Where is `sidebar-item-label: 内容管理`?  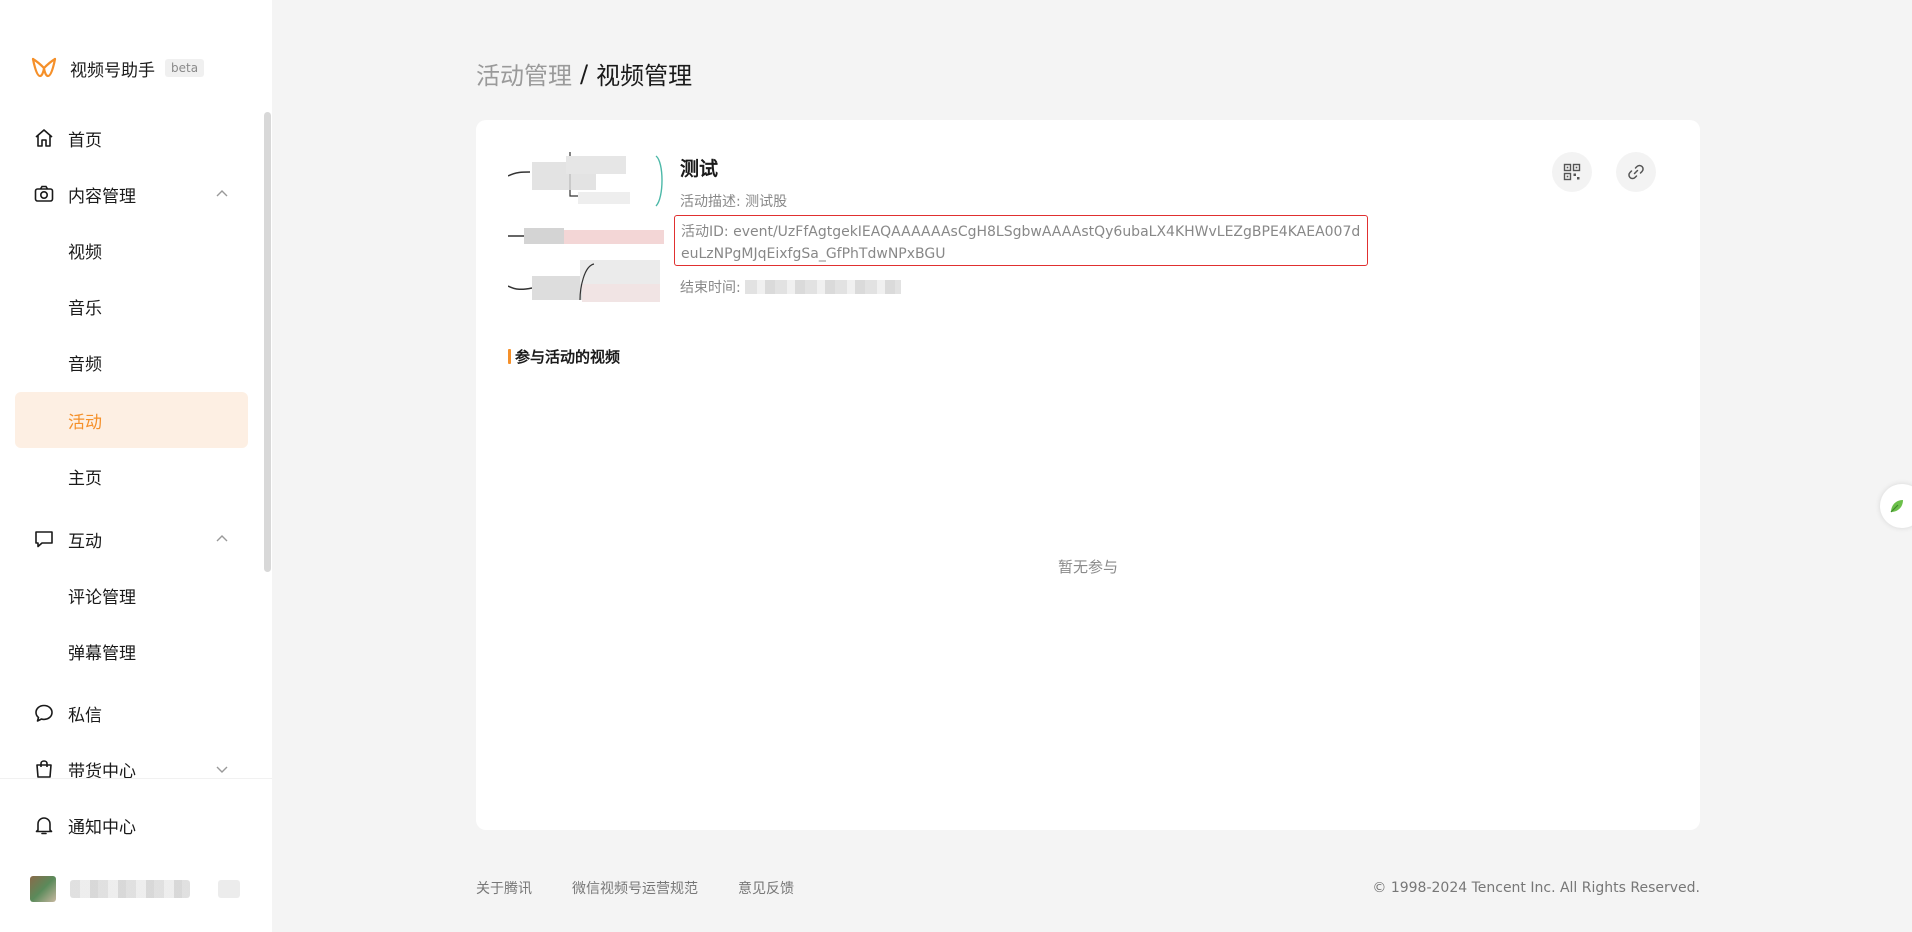
sidebar-item-label: 内容管理 is located at coordinates (102, 196).